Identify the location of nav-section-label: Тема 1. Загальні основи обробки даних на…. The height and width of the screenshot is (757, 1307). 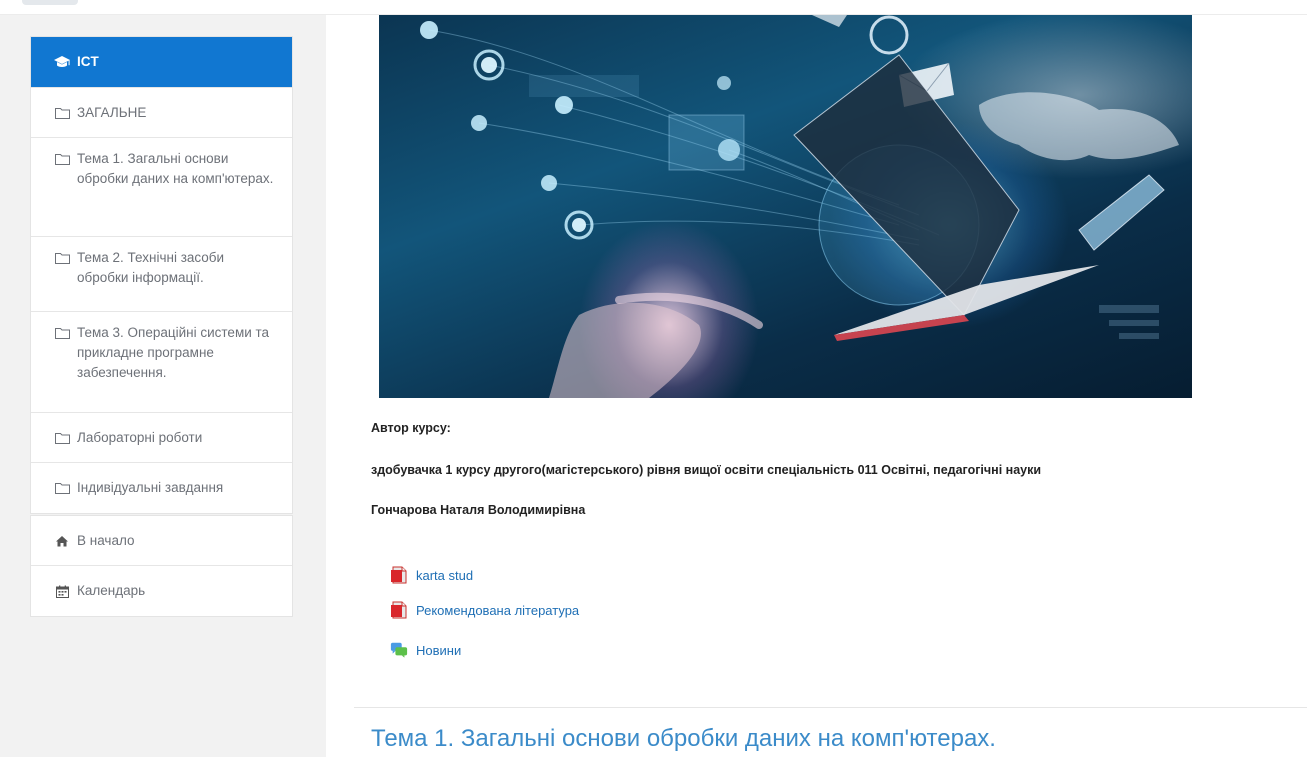
(175, 168).